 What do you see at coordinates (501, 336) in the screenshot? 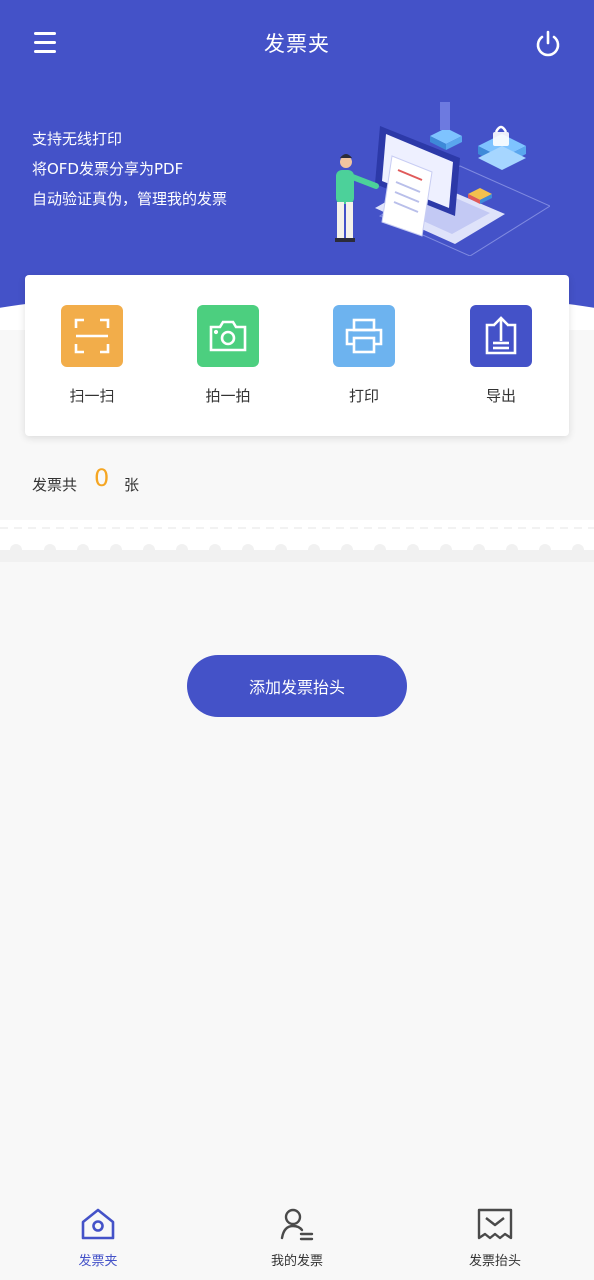
I see `export-icon` at bounding box center [501, 336].